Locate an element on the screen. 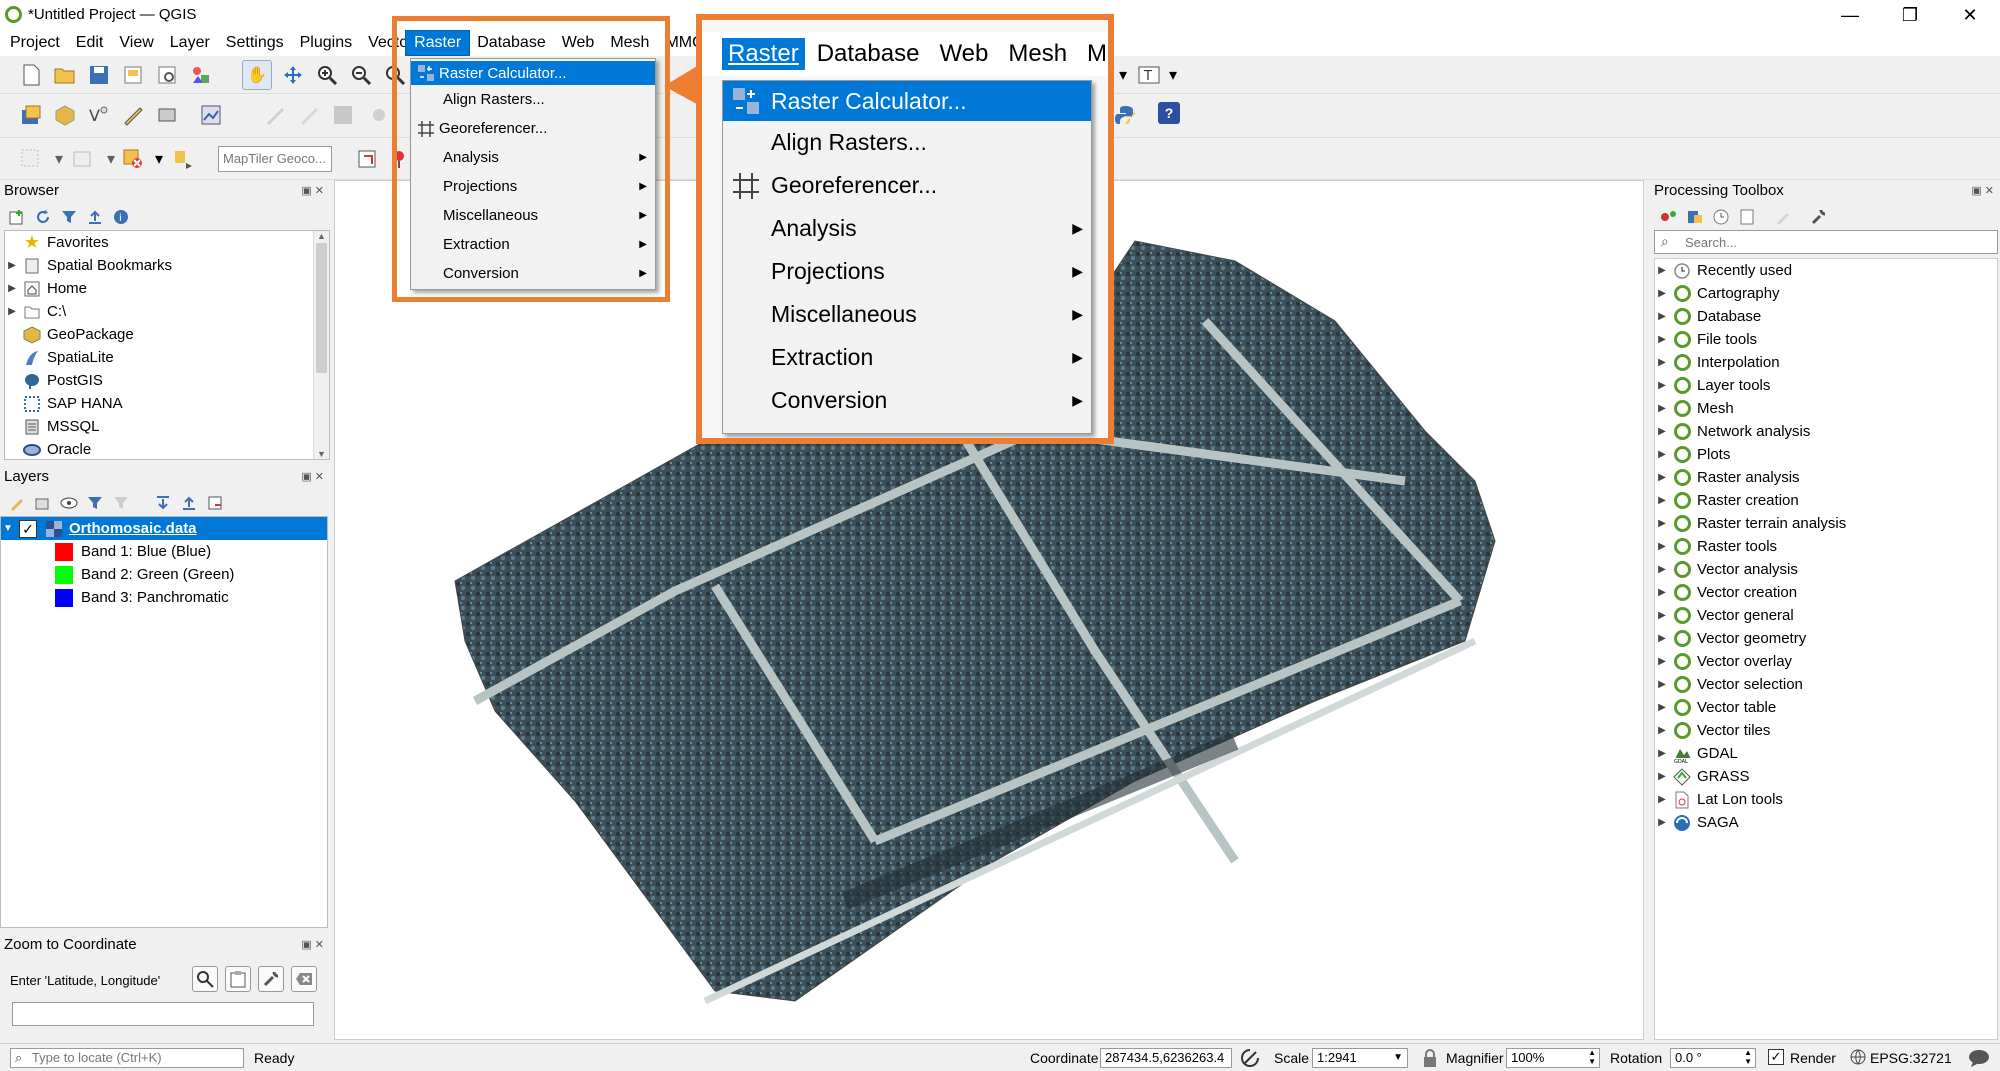  new-print-layout-icon is located at coordinates (133, 75).